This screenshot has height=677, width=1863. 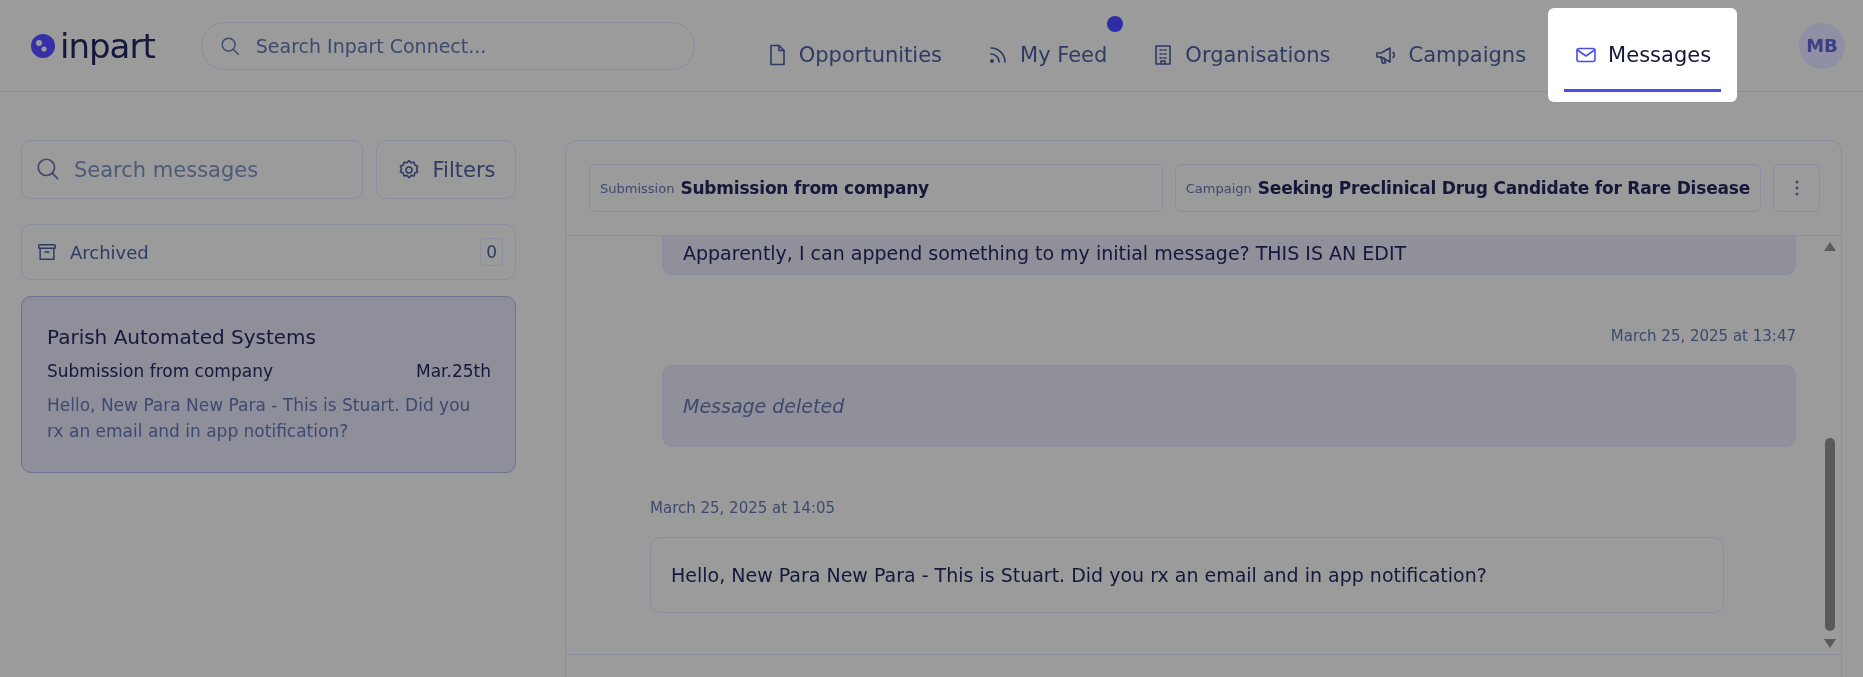 What do you see at coordinates (804, 188) in the screenshot?
I see `tag-value: Submission from company` at bounding box center [804, 188].